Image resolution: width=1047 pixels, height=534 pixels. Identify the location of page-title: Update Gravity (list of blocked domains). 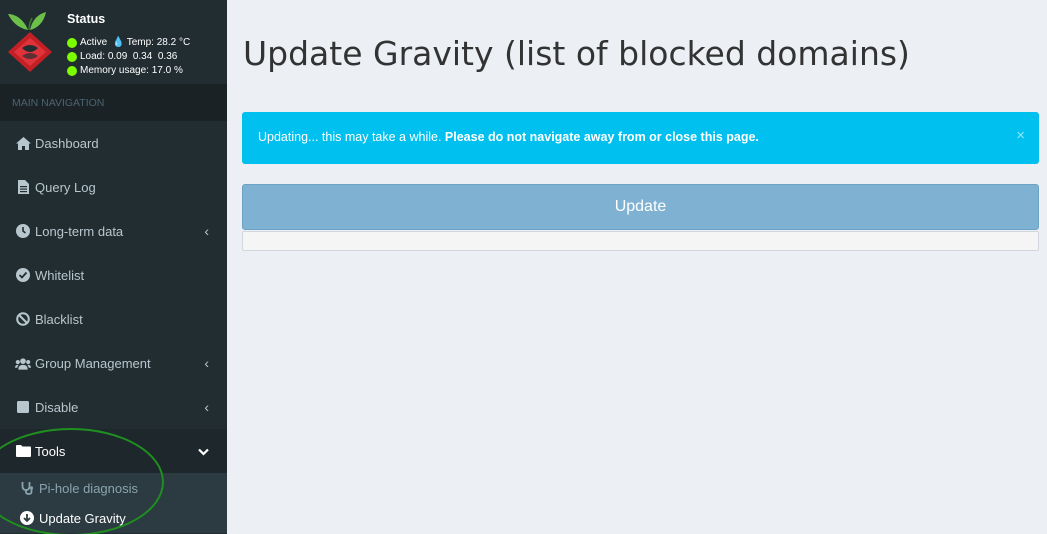
(576, 53).